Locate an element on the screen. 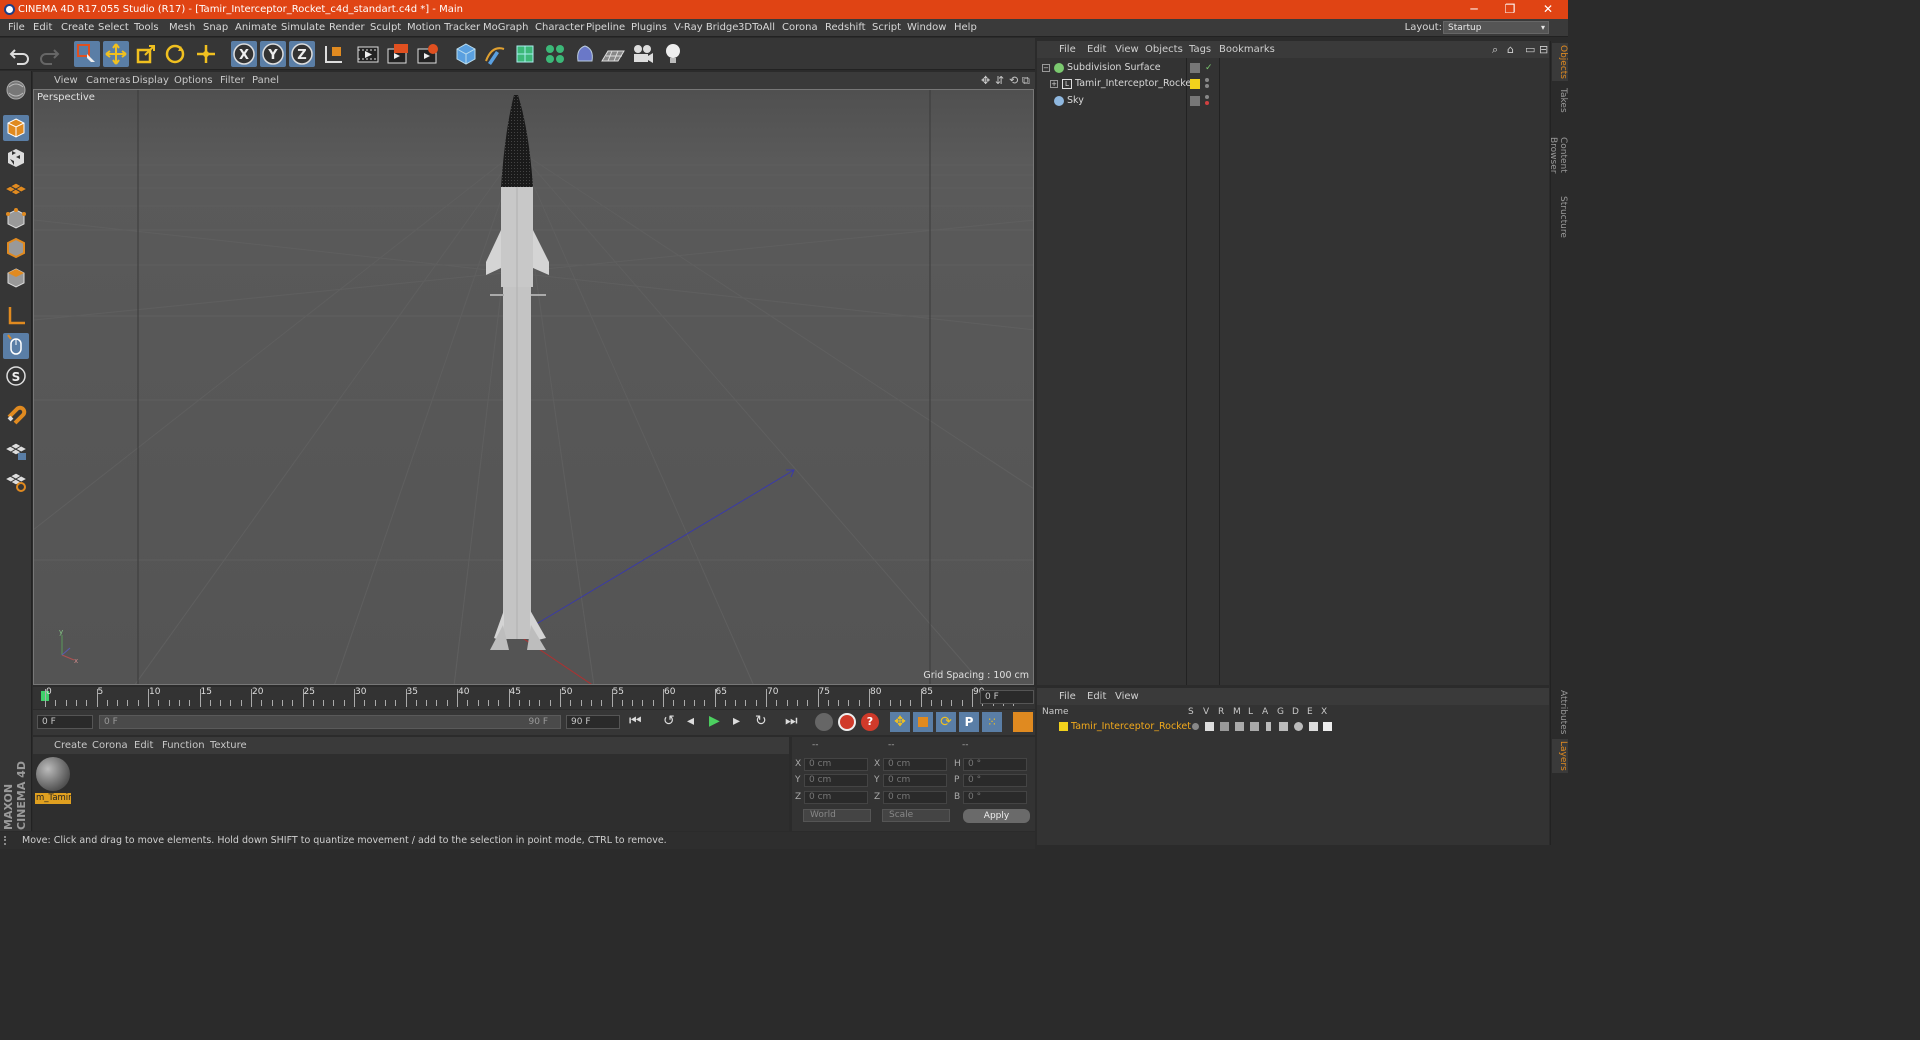 This screenshot has width=1920, height=1040. model-mode-icon is located at coordinates (16, 128).